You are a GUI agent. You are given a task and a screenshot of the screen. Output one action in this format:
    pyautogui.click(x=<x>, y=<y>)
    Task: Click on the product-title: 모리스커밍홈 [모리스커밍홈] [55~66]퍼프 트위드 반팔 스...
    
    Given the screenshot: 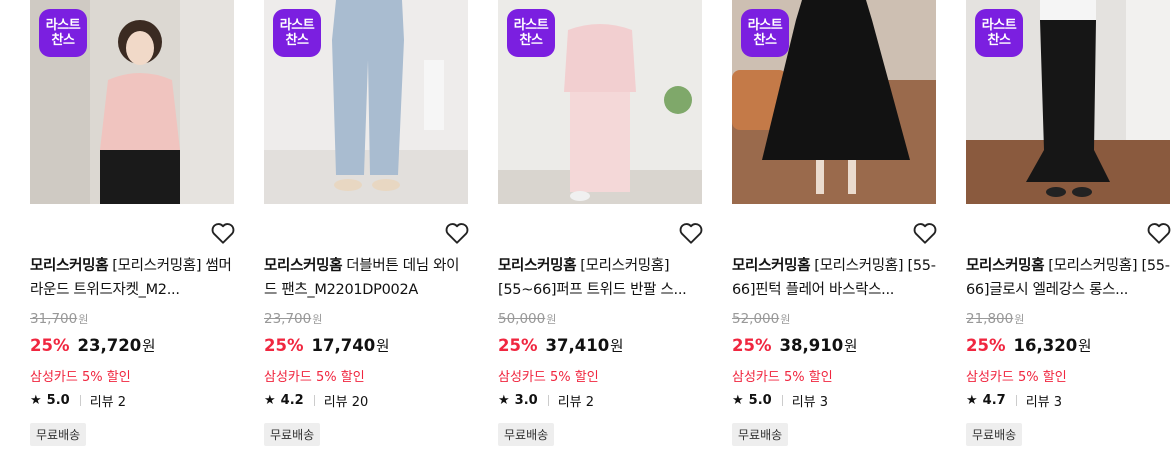 What is the action you would take?
    pyautogui.click(x=600, y=278)
    